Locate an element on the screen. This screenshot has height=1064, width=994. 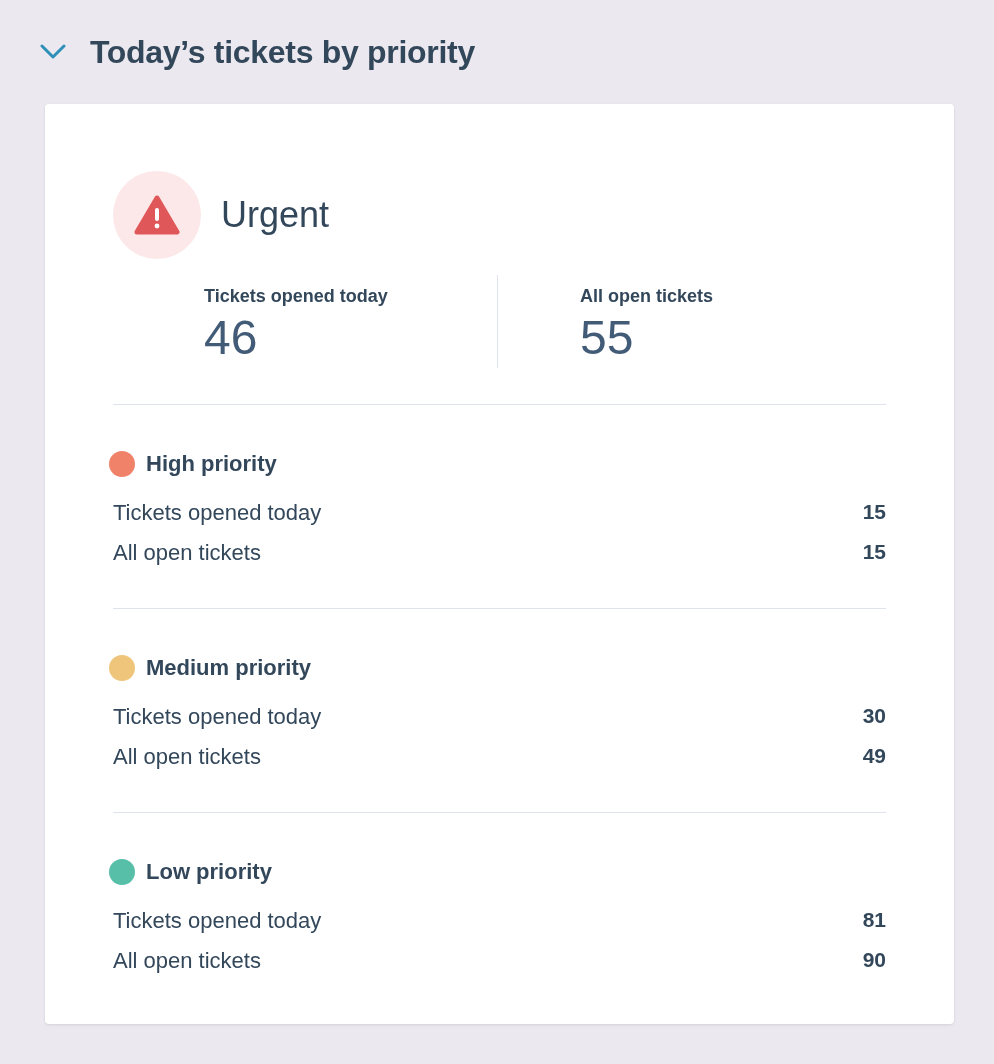
chevron-icon is located at coordinates (53, 52).